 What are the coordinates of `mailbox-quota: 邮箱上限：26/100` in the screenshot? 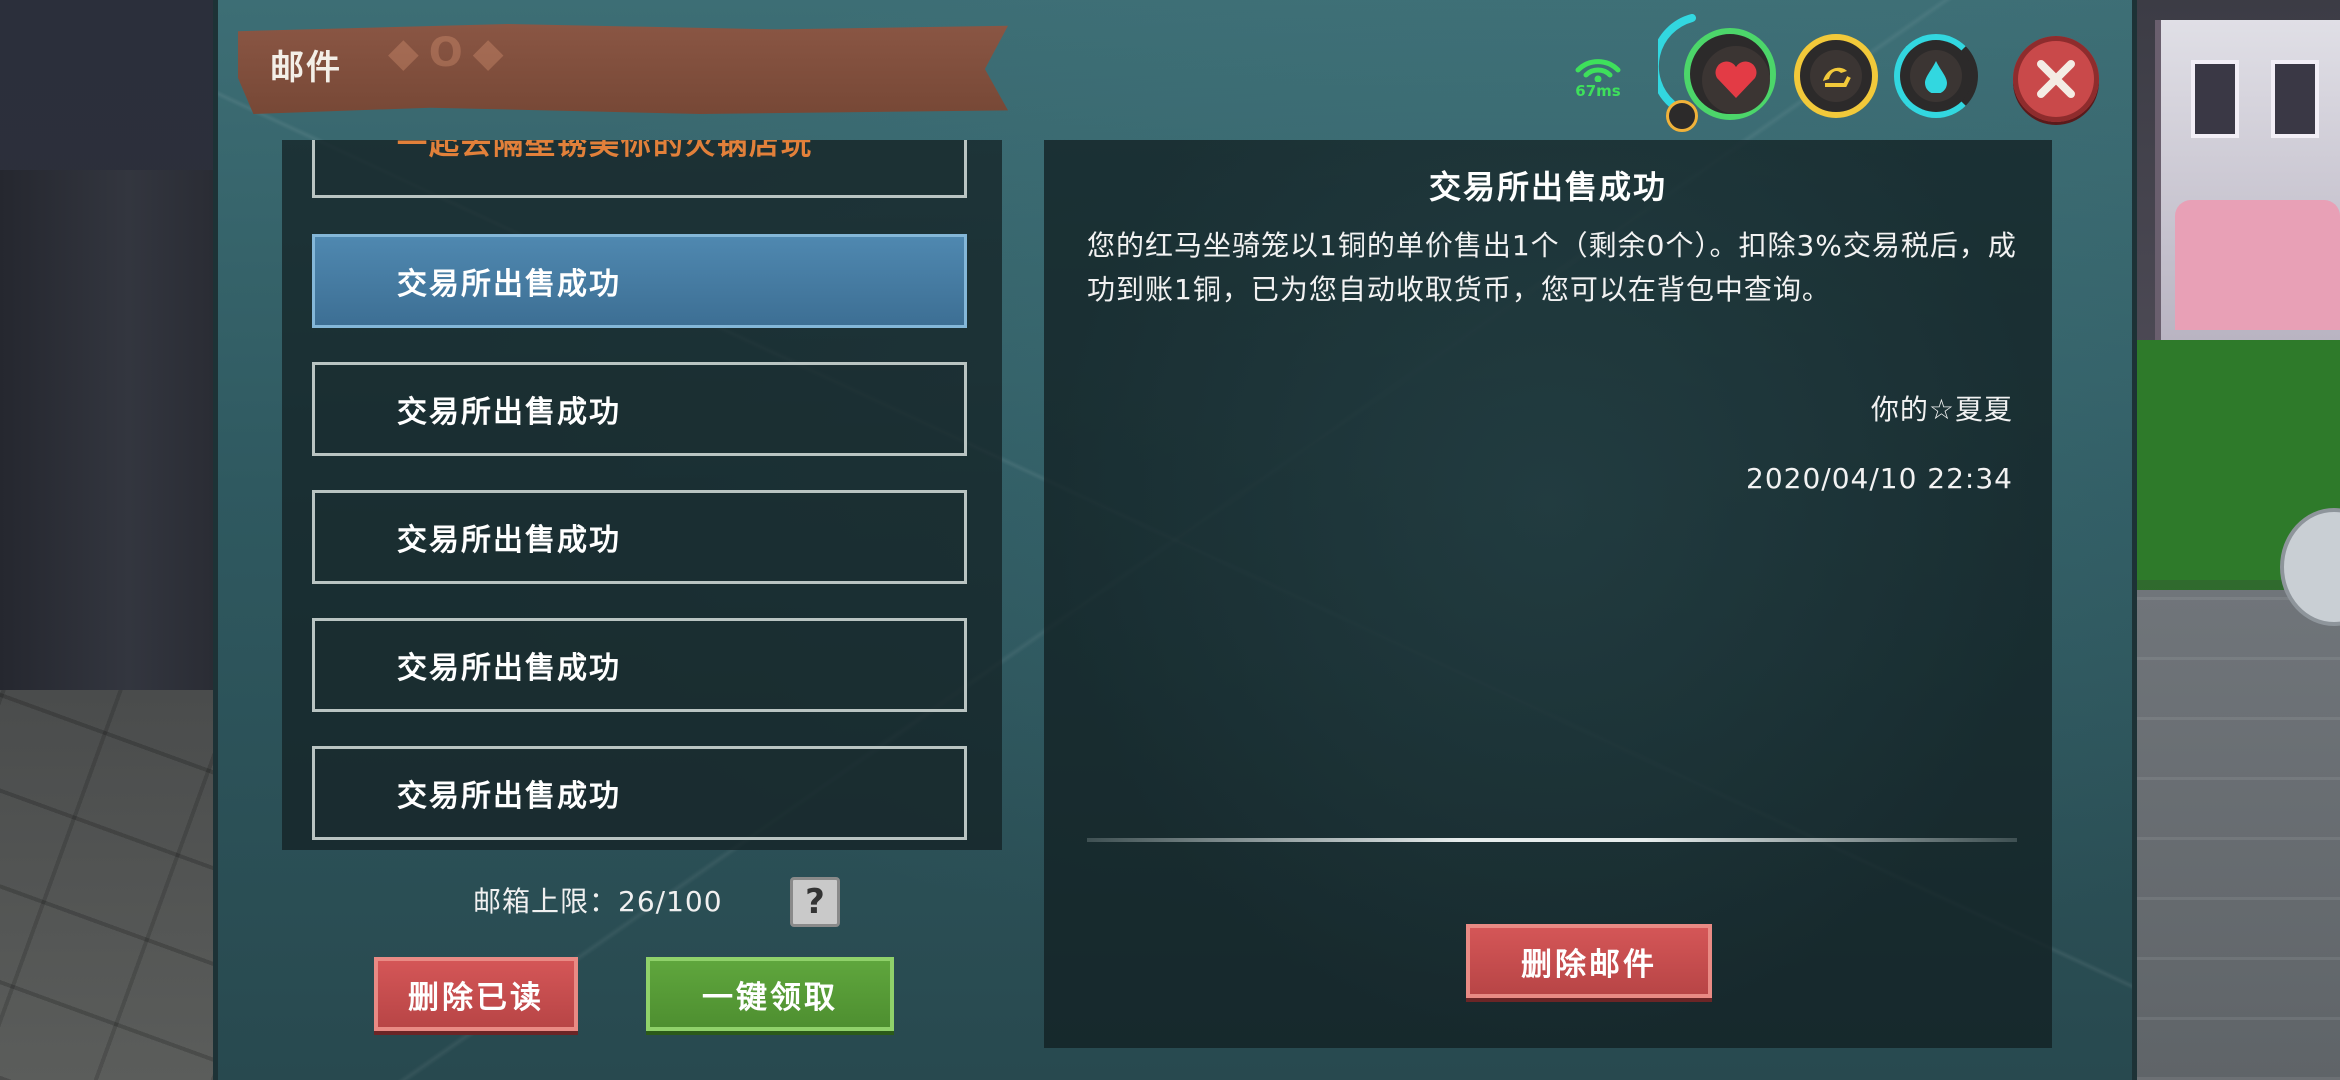 It's located at (598, 901).